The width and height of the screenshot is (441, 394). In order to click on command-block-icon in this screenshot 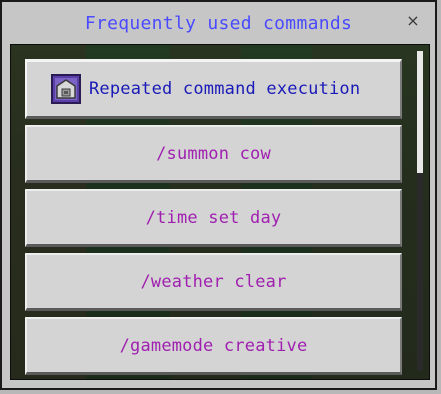, I will do `click(66, 89)`.